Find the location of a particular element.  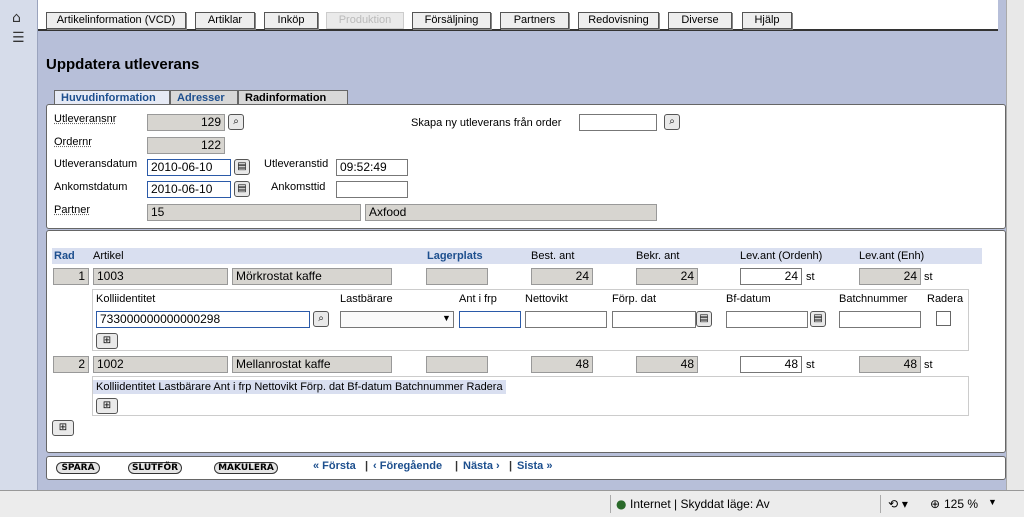

best-ant-field: 48 is located at coordinates (562, 364).